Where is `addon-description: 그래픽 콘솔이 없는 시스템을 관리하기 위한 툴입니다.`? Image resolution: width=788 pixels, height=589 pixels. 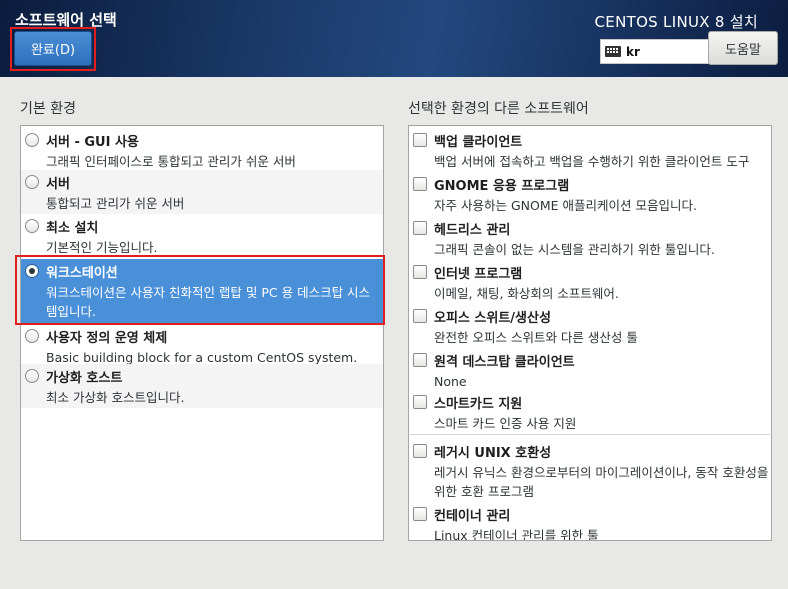 addon-description: 그래픽 콘솔이 없는 시스템을 관리하기 위한 툴입니다. is located at coordinates (574, 249).